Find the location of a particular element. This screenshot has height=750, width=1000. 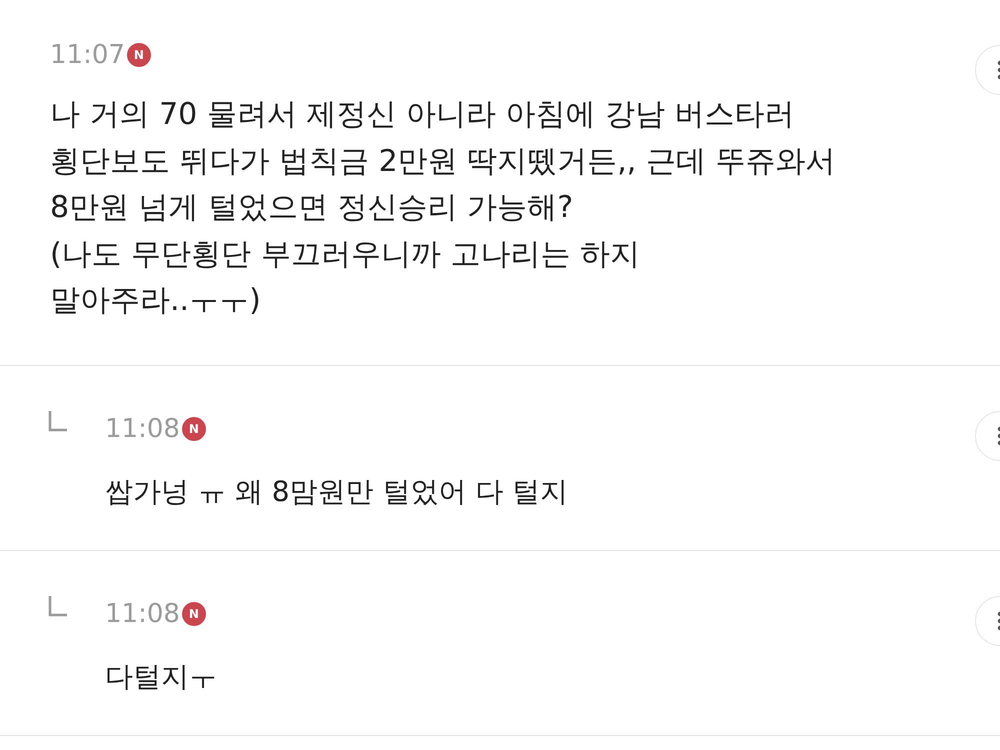

comment-time: 11:07 is located at coordinates (87, 55).